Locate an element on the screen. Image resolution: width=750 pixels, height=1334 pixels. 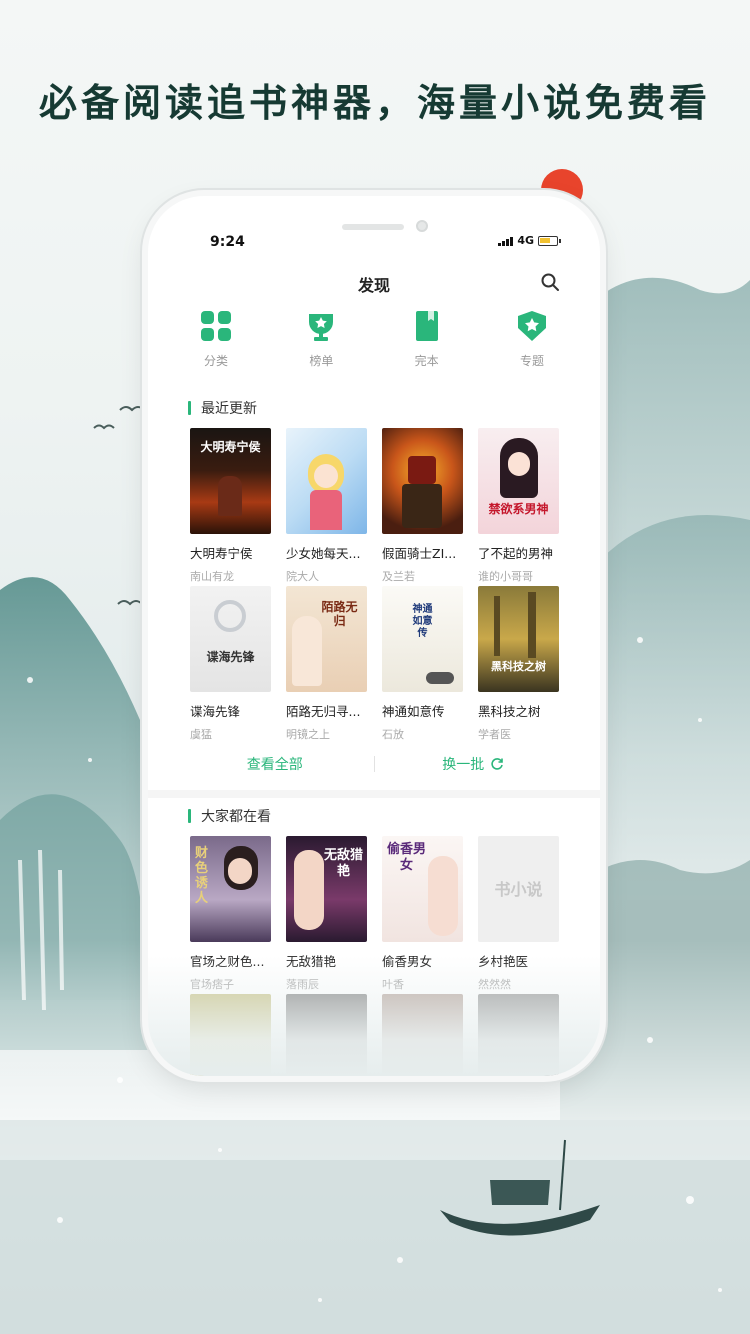
book-card: 财色诱人 官场之财色... 官场痞子 is located at coordinates (230, 914).